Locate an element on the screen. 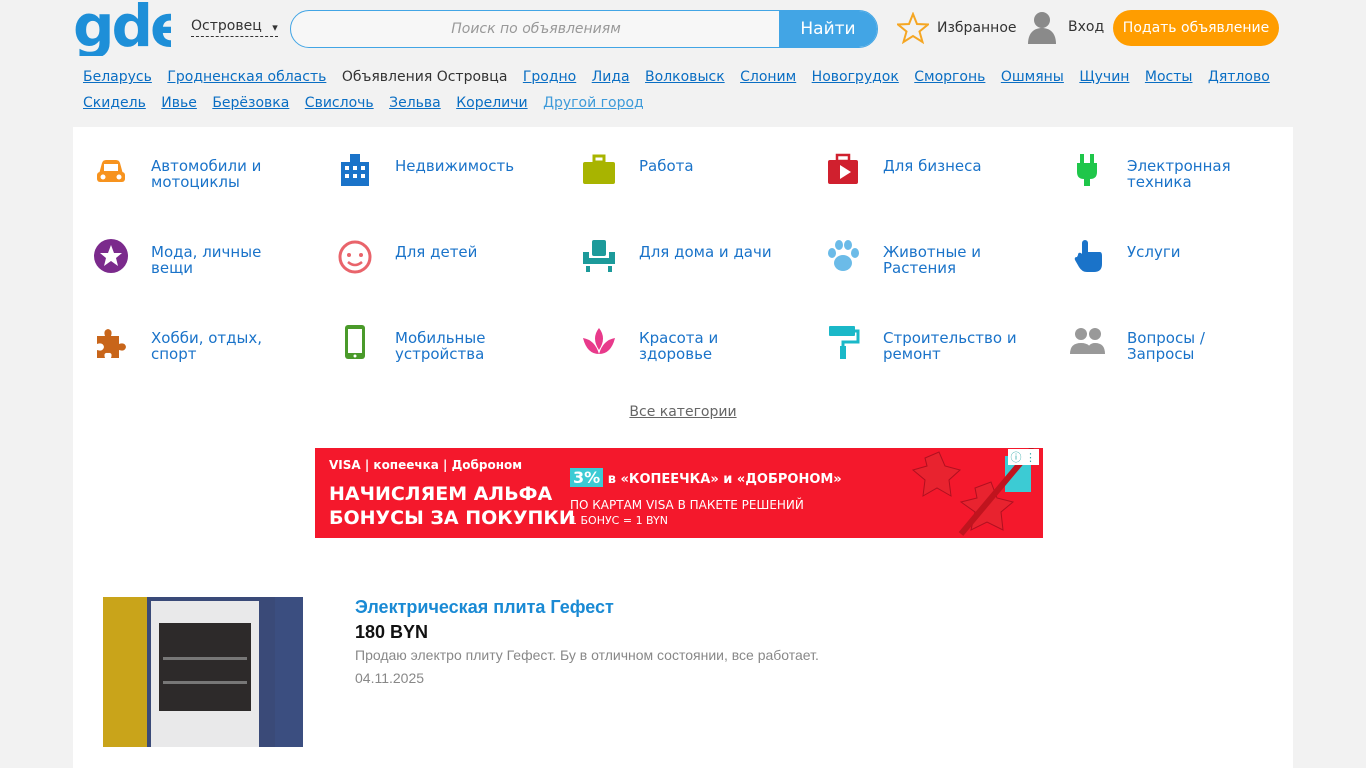  ad-subline: ПО КАРТАМ VISA В ПАКЕТЕ РЕШЕНИЙ is located at coordinates (687, 505).